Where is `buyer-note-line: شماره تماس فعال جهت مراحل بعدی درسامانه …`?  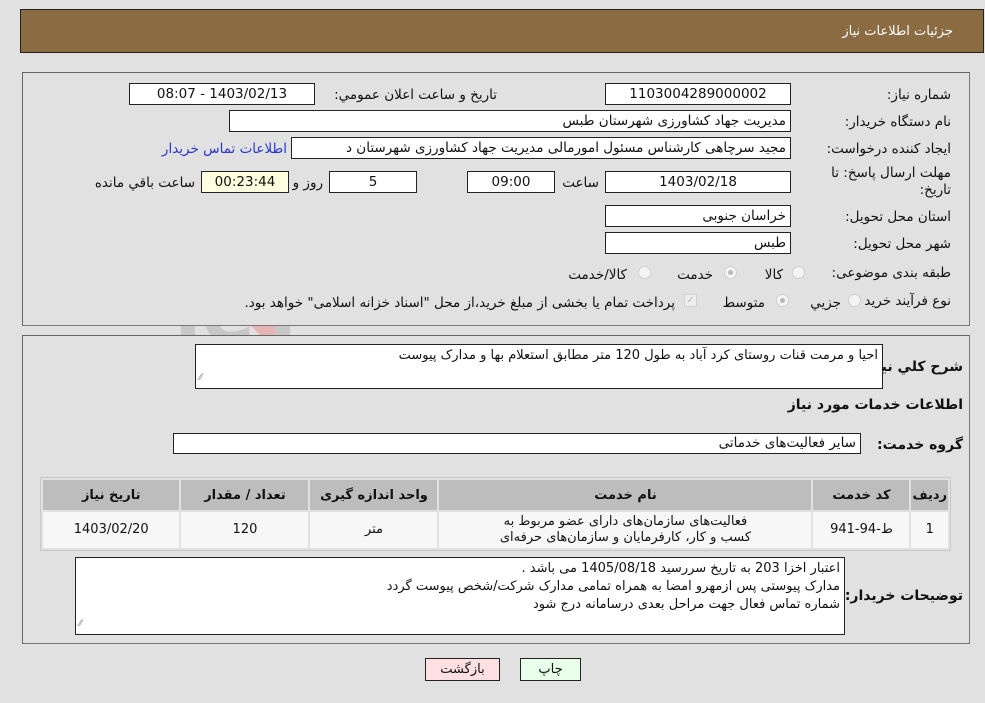
buyer-note-line: شماره تماس فعال جهت مراحل بعدی درسامانه … is located at coordinates (686, 604).